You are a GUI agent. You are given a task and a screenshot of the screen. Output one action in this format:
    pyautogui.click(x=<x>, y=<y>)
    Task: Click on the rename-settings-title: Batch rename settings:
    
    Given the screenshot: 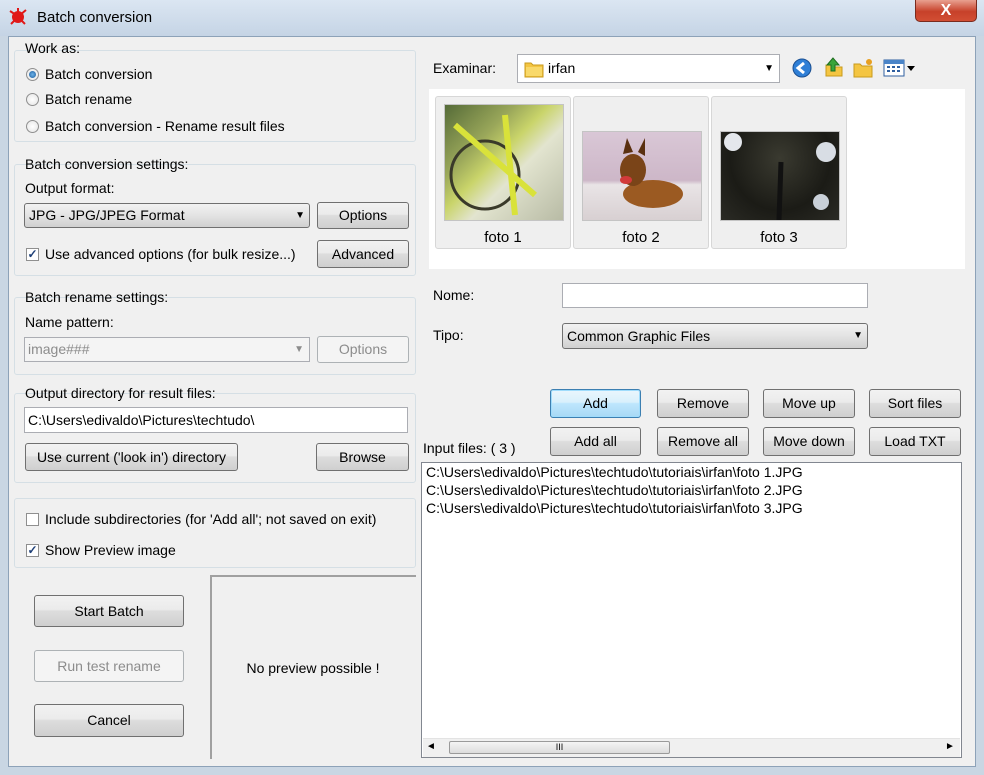 What is the action you would take?
    pyautogui.click(x=97, y=297)
    